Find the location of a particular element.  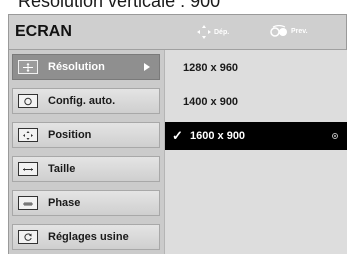

option-label: 1600 x 900 is located at coordinates (218, 136).